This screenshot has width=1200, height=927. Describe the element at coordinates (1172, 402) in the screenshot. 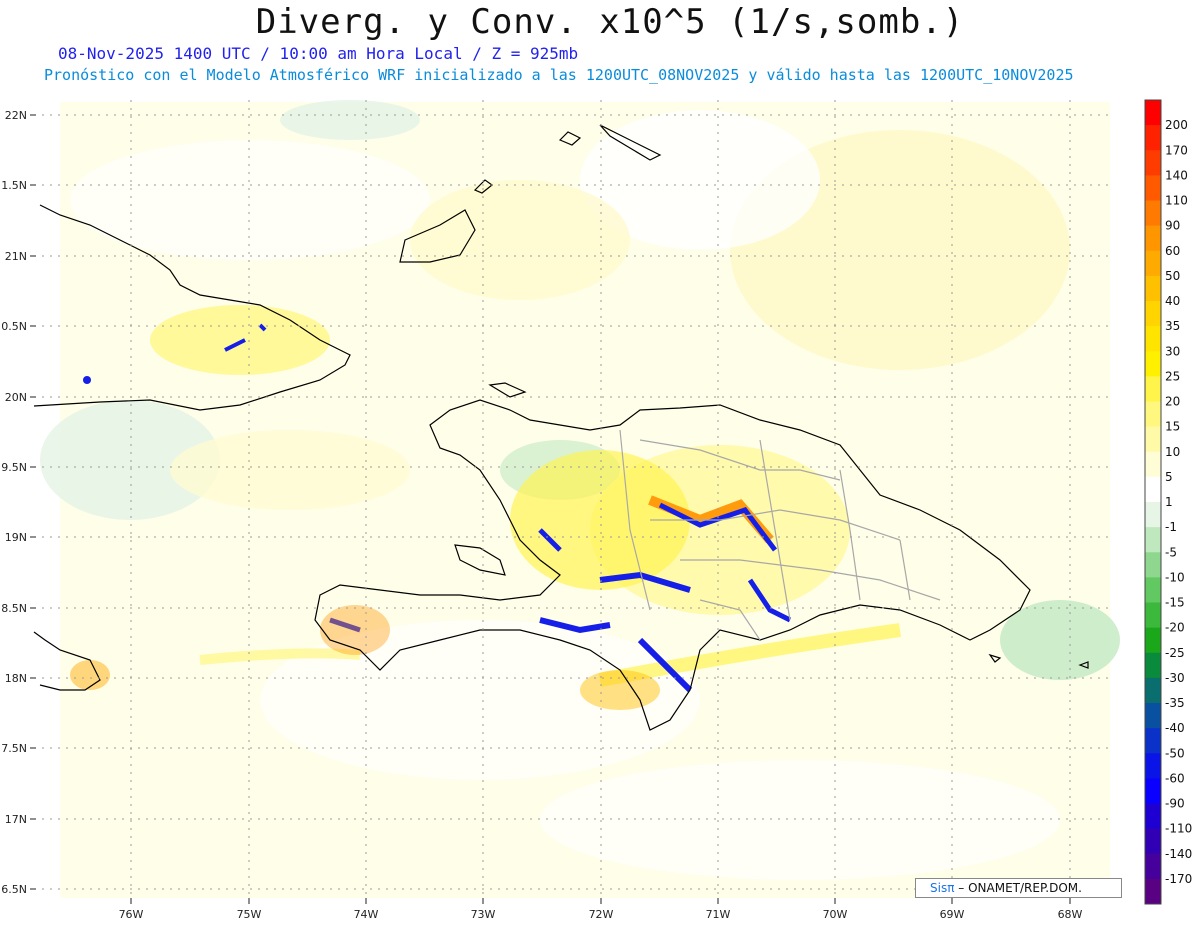

I see `colorbar-label: 20` at that location.